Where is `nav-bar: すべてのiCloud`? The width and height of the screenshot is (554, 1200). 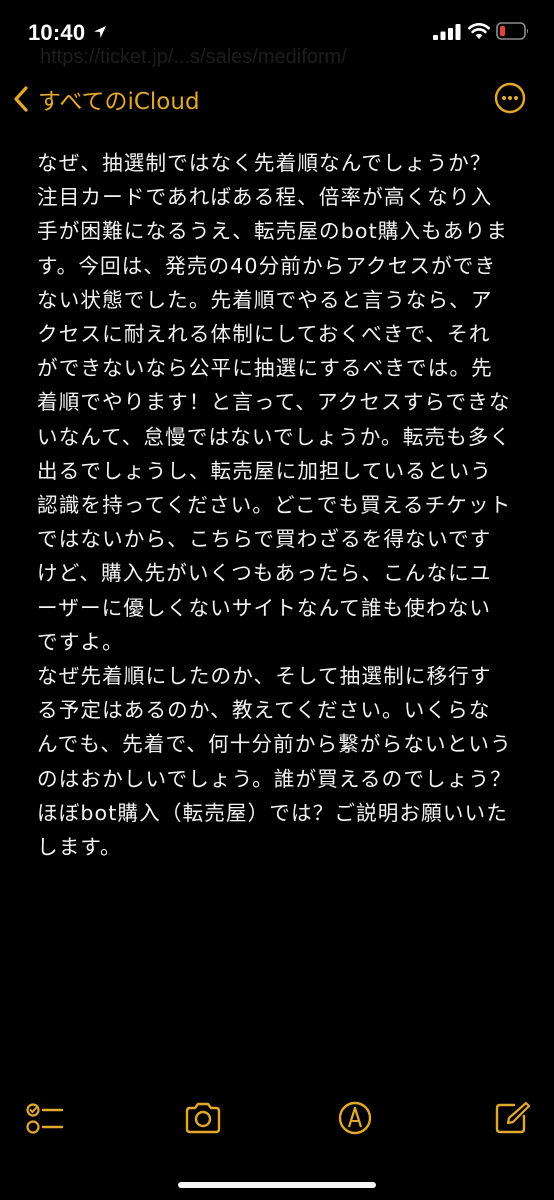 nav-bar: すべてのiCloud is located at coordinates (277, 98).